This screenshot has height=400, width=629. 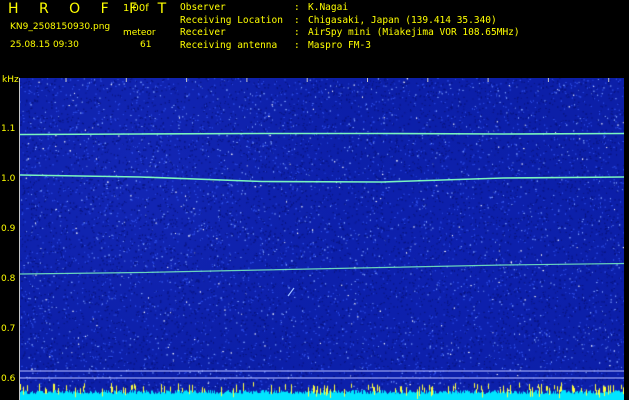 What do you see at coordinates (146, 45) in the screenshot?
I see `meteor-count: 61` at bounding box center [146, 45].